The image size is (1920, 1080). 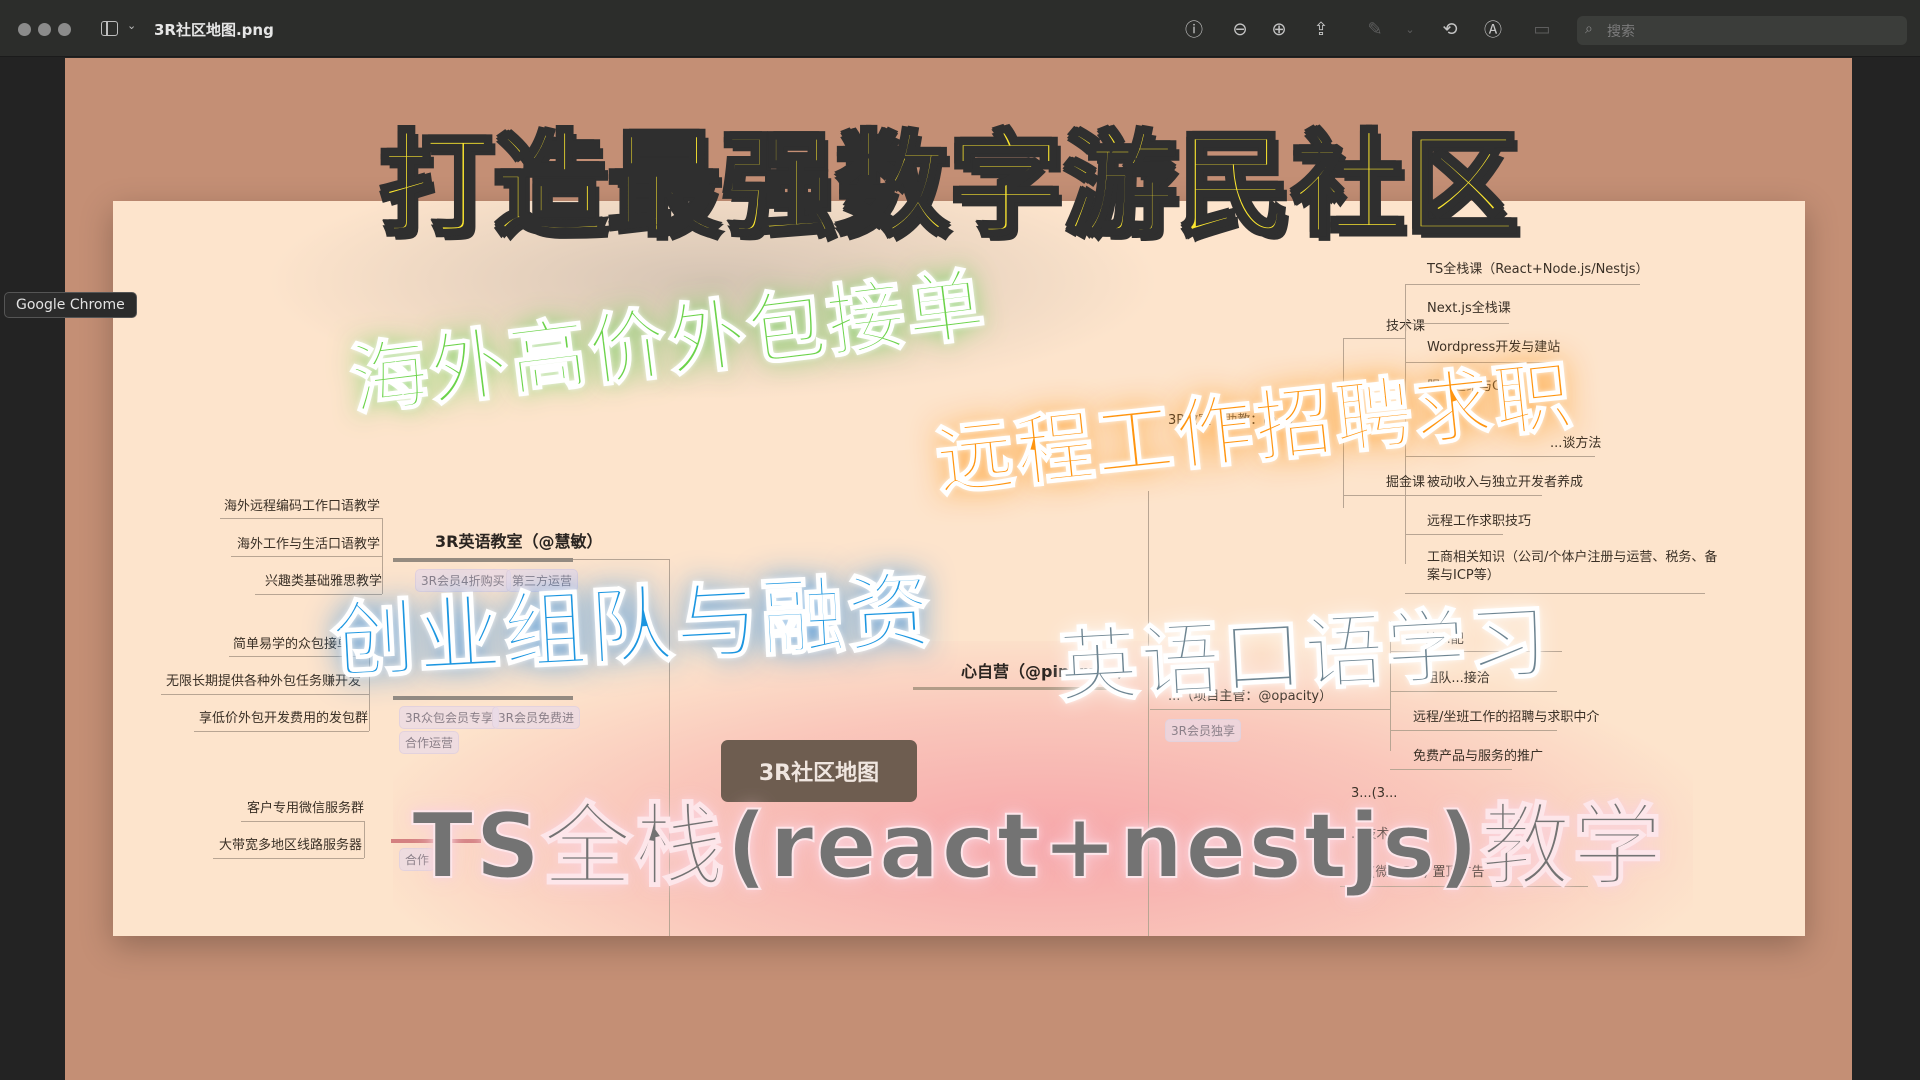 I want to click on list-item: 海外远程编码工作口语教学, so click(x=302, y=506).